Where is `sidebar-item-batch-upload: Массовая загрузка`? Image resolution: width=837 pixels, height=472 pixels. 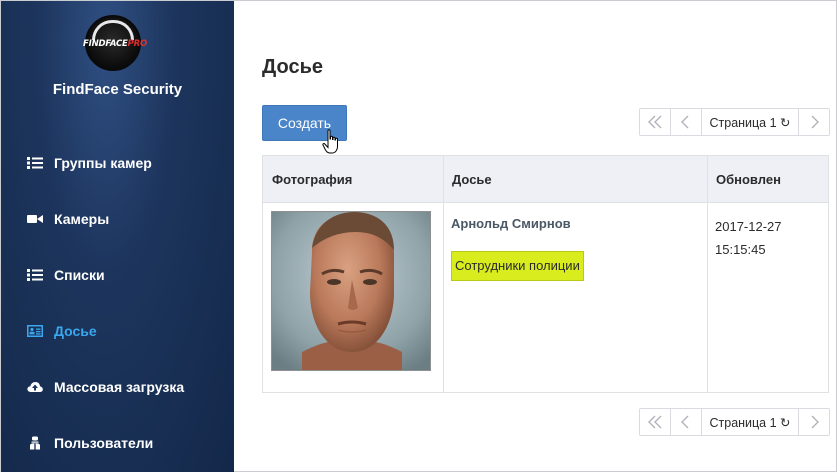 sidebar-item-batch-upload: Массовая загрузка is located at coordinates (117, 387).